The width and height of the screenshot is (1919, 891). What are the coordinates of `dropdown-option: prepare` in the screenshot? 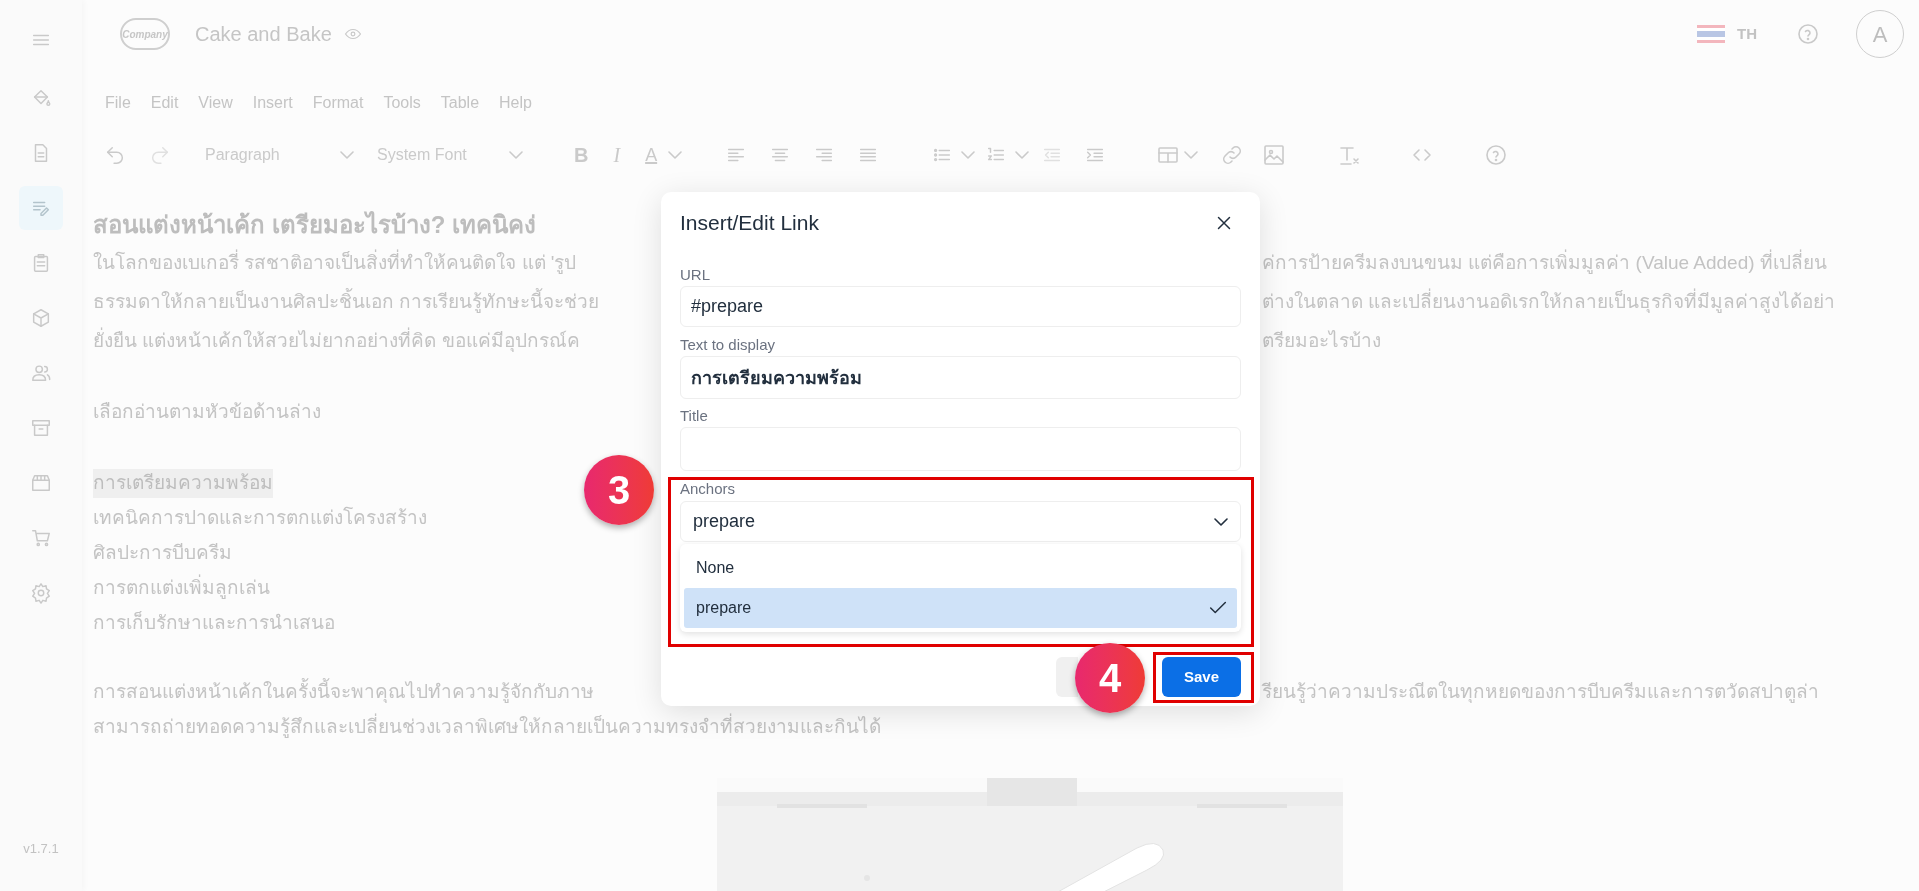 It's located at (960, 608).